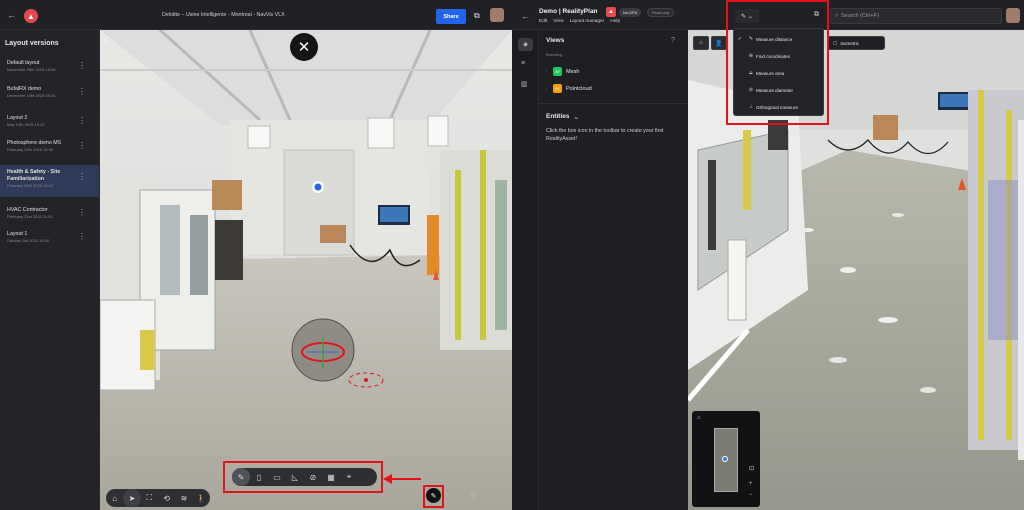  Describe the element at coordinates (557, 71) in the screenshot. I see `view-badge: AF` at that location.